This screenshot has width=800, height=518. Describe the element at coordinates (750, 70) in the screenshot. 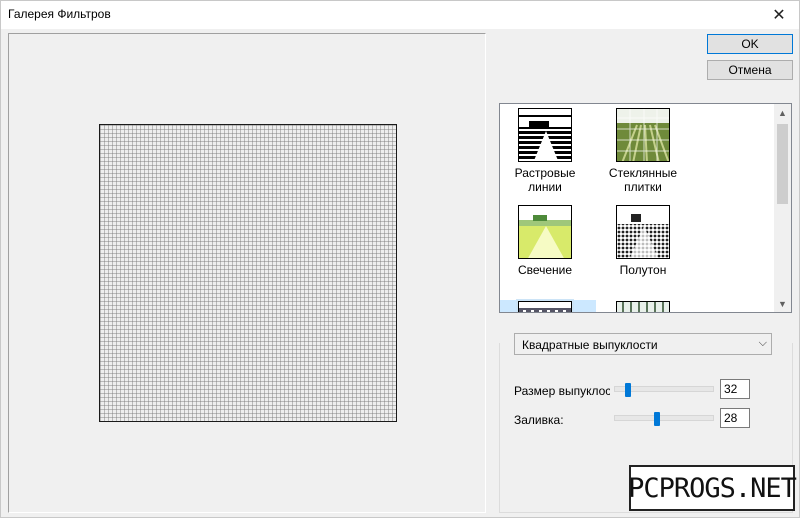

I see `cancel-button: Отмена` at that location.